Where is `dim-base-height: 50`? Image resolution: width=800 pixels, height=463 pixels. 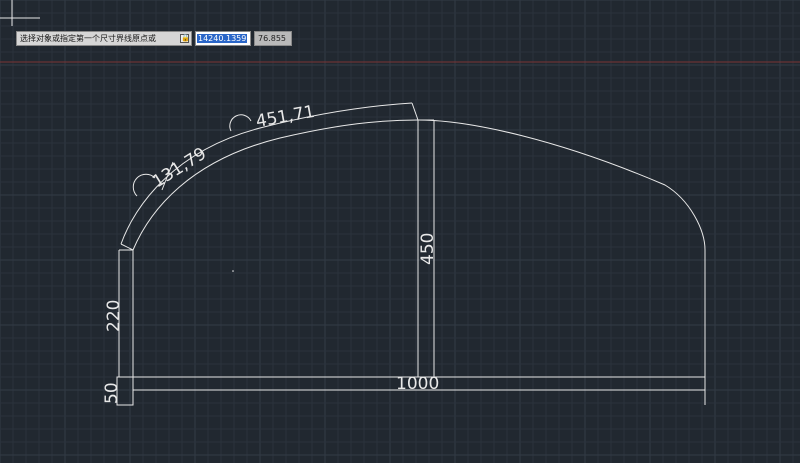 dim-base-height: 50 is located at coordinates (112, 393).